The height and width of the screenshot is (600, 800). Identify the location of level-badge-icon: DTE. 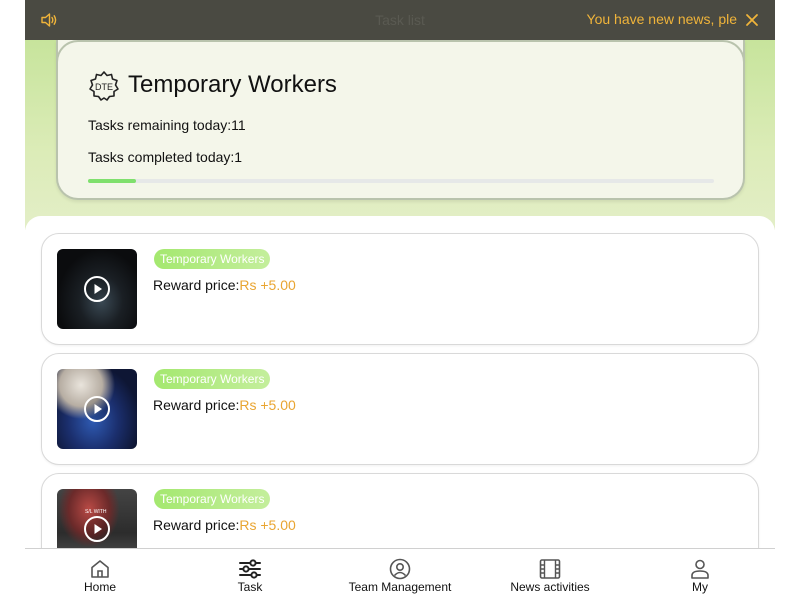
(104, 86).